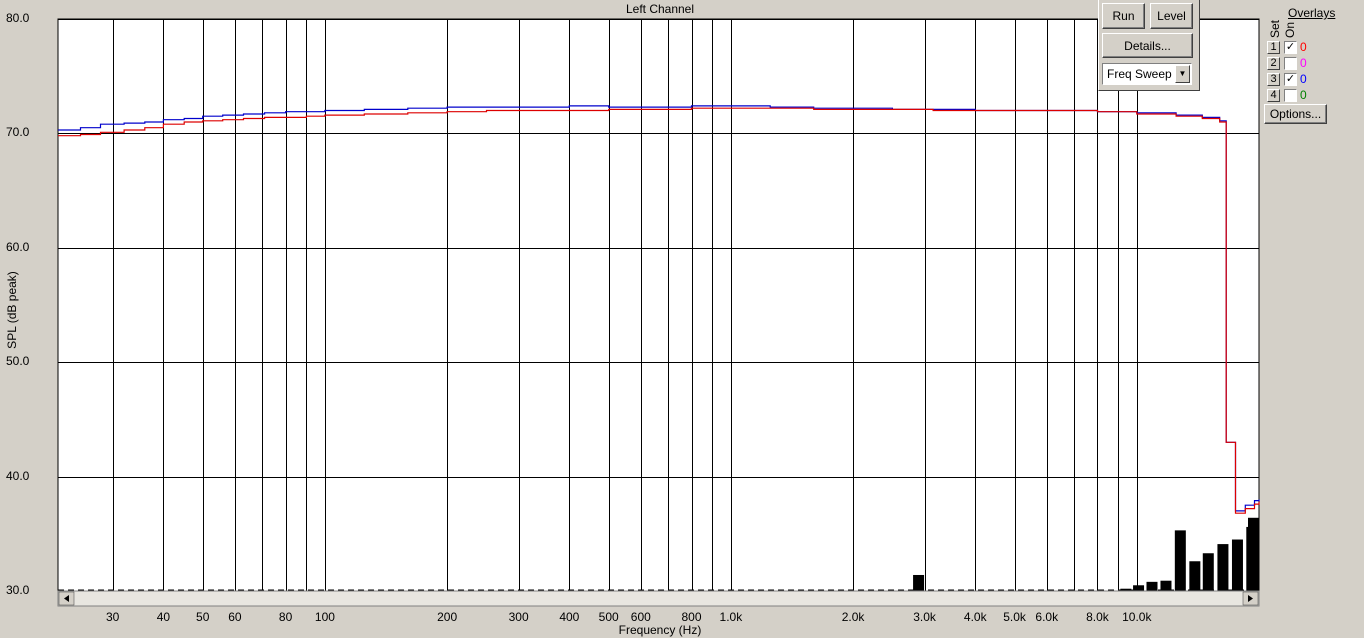 This screenshot has width=1364, height=638. Describe the element at coordinates (18, 132) in the screenshot. I see `y-tick-label: 70.0` at that location.